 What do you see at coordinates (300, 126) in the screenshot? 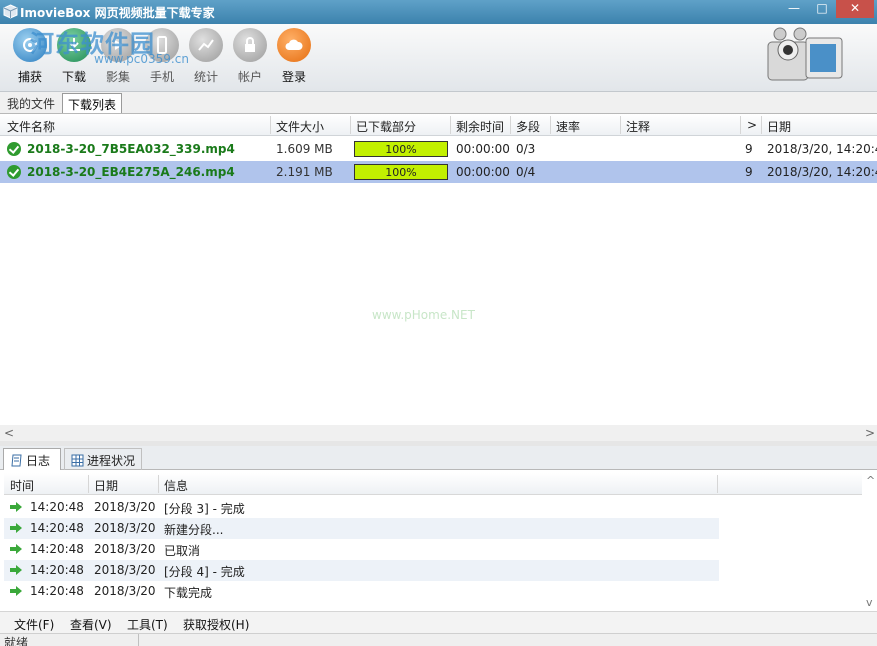
I see `col-filesize: 文件大小` at bounding box center [300, 126].